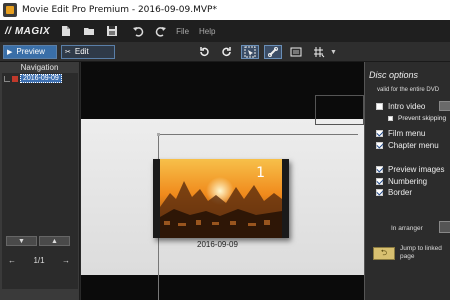  Describe the element at coordinates (40, 181) in the screenshot. I see `navigation-panel: Navigation 2016-09-09 ▼ ▲ ← 1/1 →` at that location.